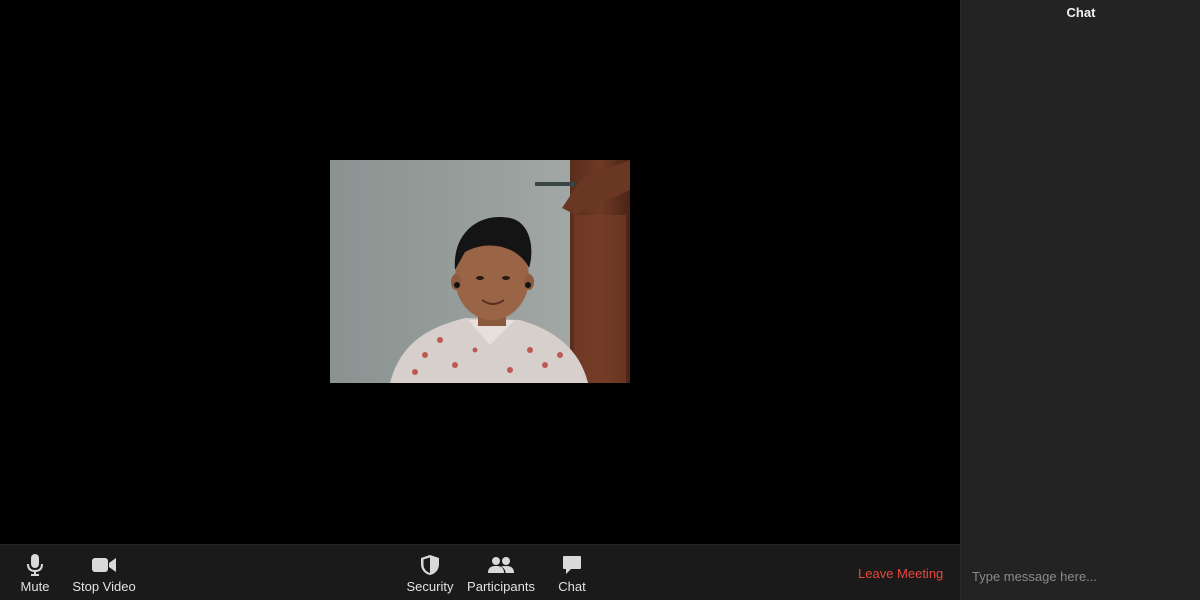 The width and height of the screenshot is (1200, 600). What do you see at coordinates (430, 565) in the screenshot?
I see `shield-icon` at bounding box center [430, 565].